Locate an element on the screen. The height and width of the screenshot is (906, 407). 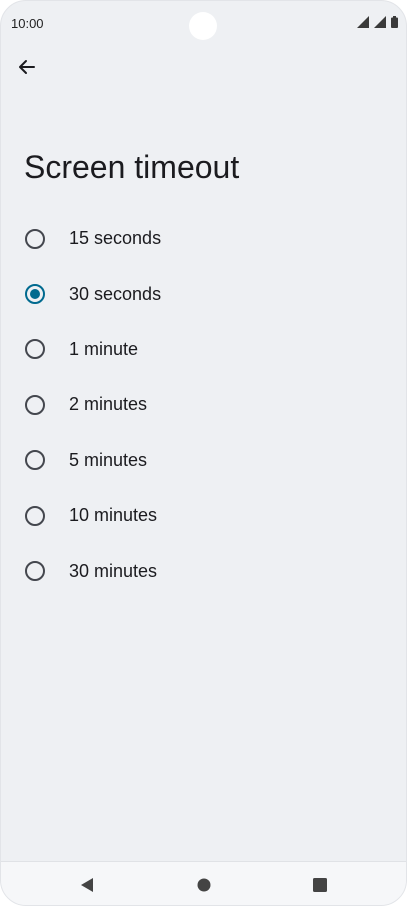
option-label: 10 minutes is located at coordinates (113, 515).